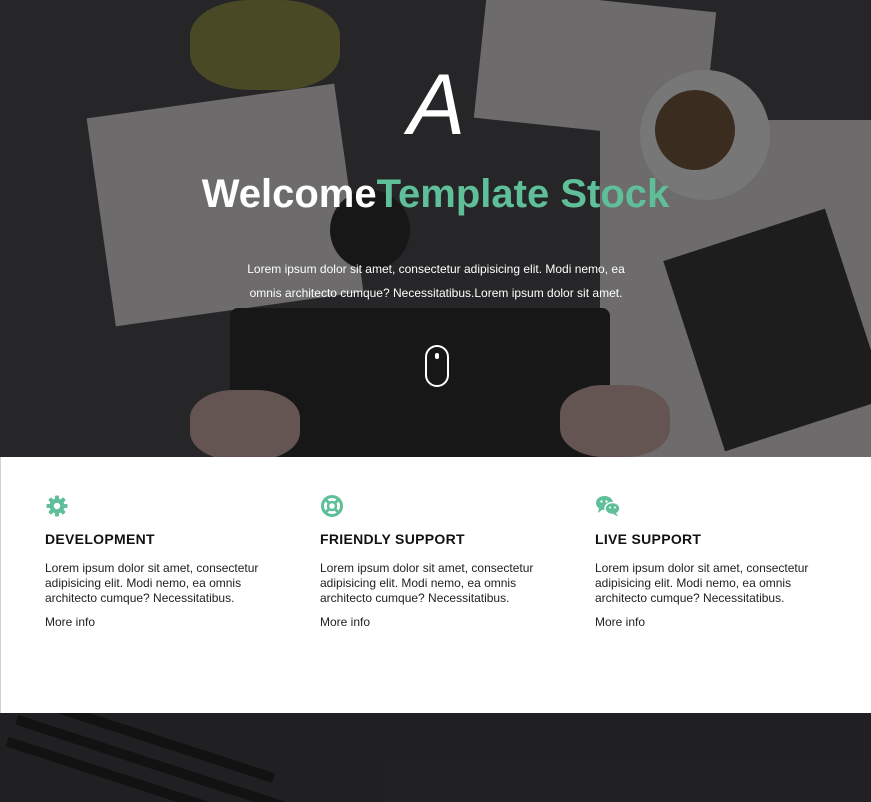 This screenshot has height=802, width=871. I want to click on life-ring-icon, so click(332, 506).